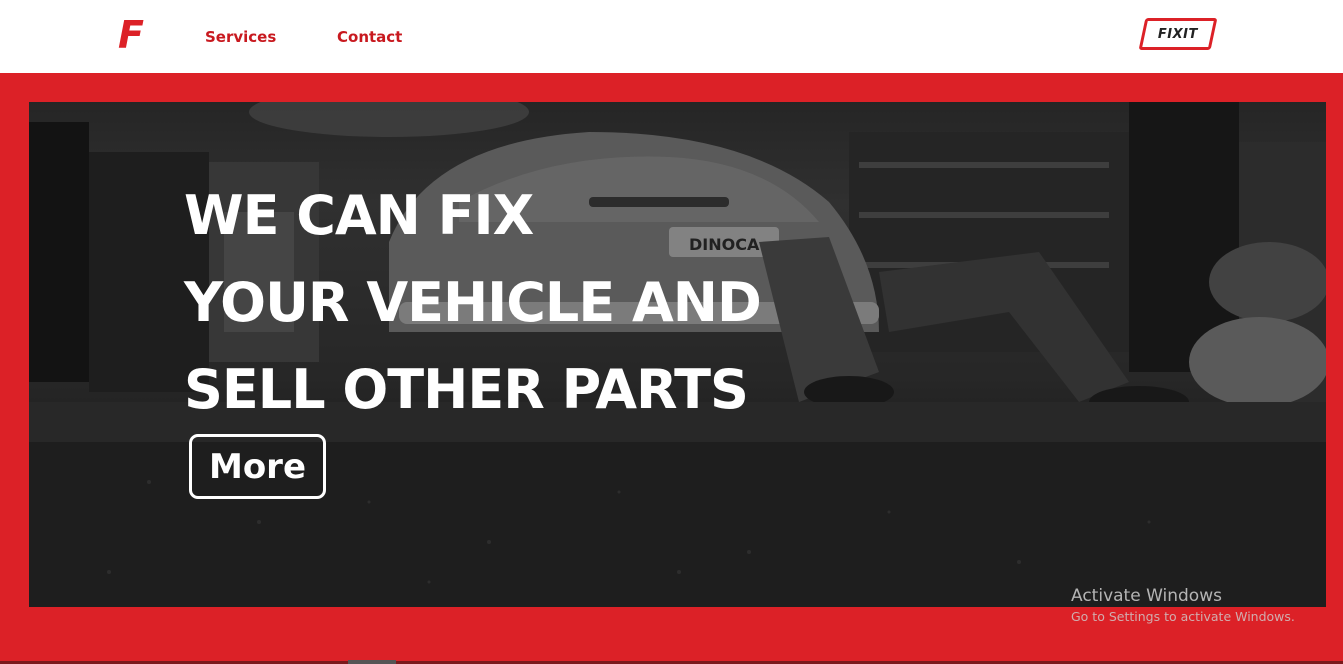 This screenshot has width=1343, height=664. Describe the element at coordinates (671, 36) in the screenshot. I see `top-navbar: F Services Contact FIXIT` at that location.